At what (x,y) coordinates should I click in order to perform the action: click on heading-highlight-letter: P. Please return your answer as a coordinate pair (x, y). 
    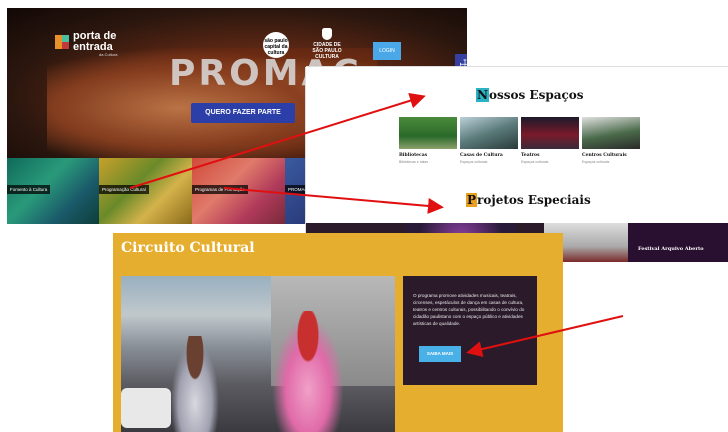
    Looking at the image, I should click on (472, 200).